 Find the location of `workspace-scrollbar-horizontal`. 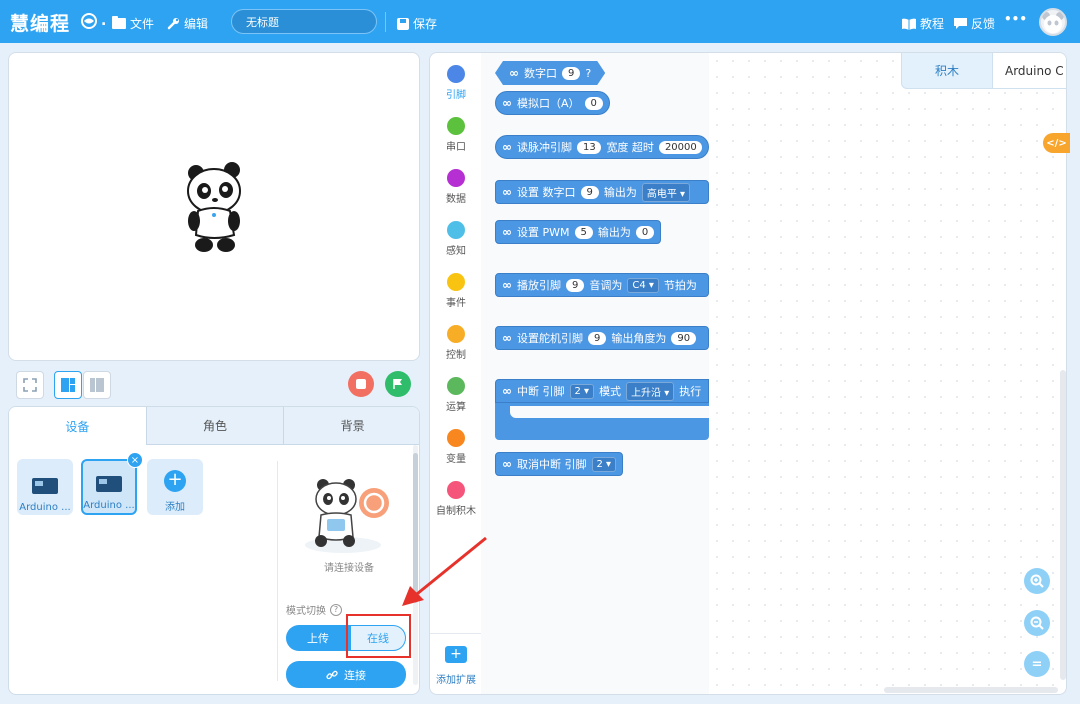

workspace-scrollbar-horizontal is located at coordinates (971, 690).